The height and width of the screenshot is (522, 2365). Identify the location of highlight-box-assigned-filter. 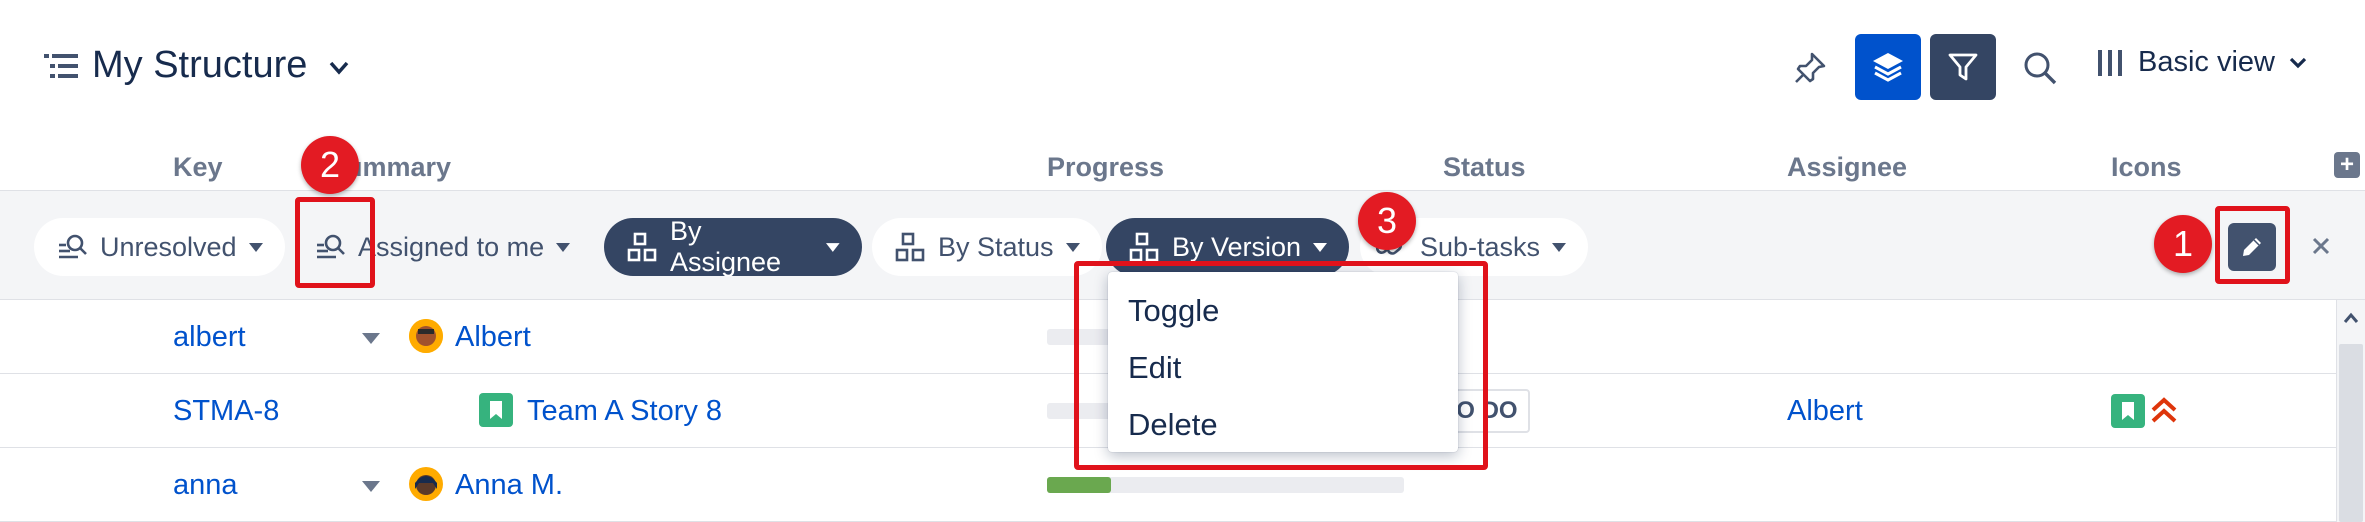
(335, 242).